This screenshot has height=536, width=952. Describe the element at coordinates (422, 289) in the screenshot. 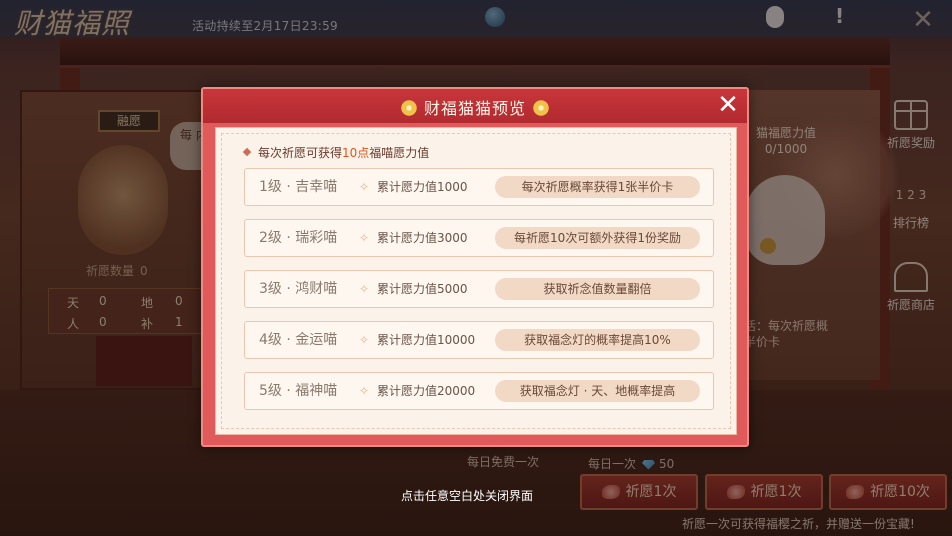

I see `level-value: 累计愿力值5000` at that location.